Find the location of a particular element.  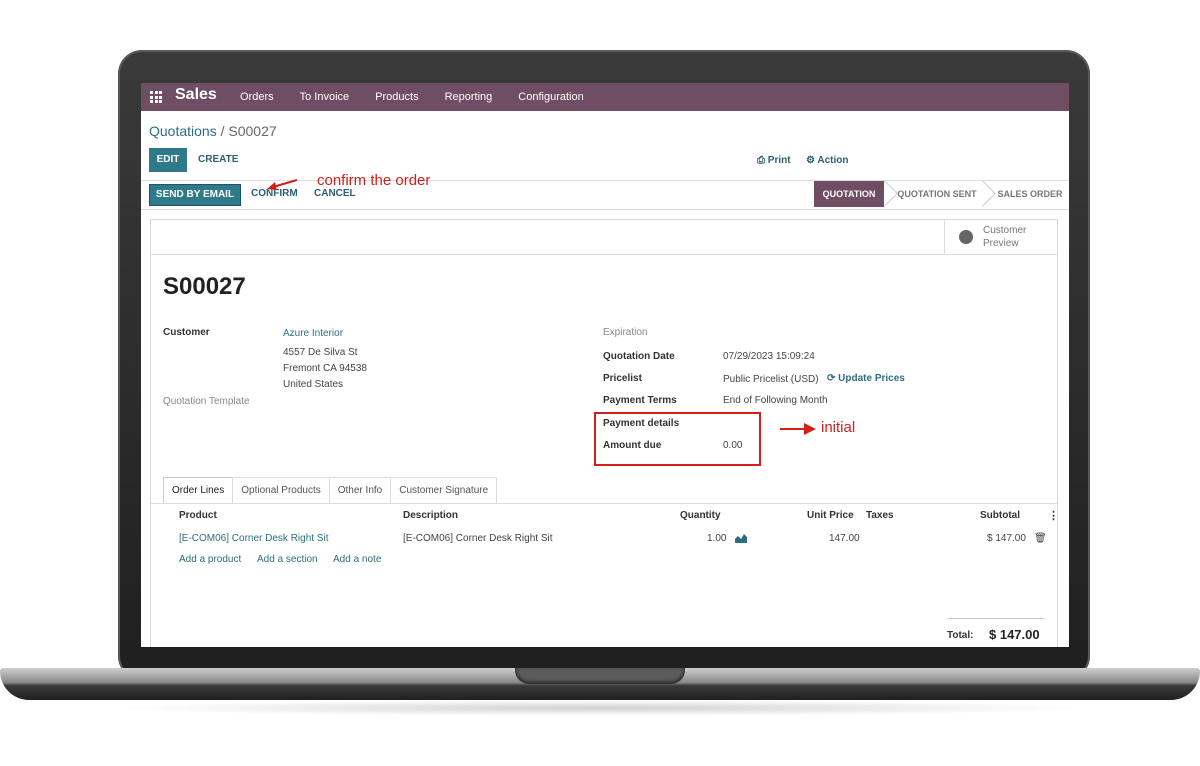

print-button: ⎙ Print is located at coordinates (774, 160).